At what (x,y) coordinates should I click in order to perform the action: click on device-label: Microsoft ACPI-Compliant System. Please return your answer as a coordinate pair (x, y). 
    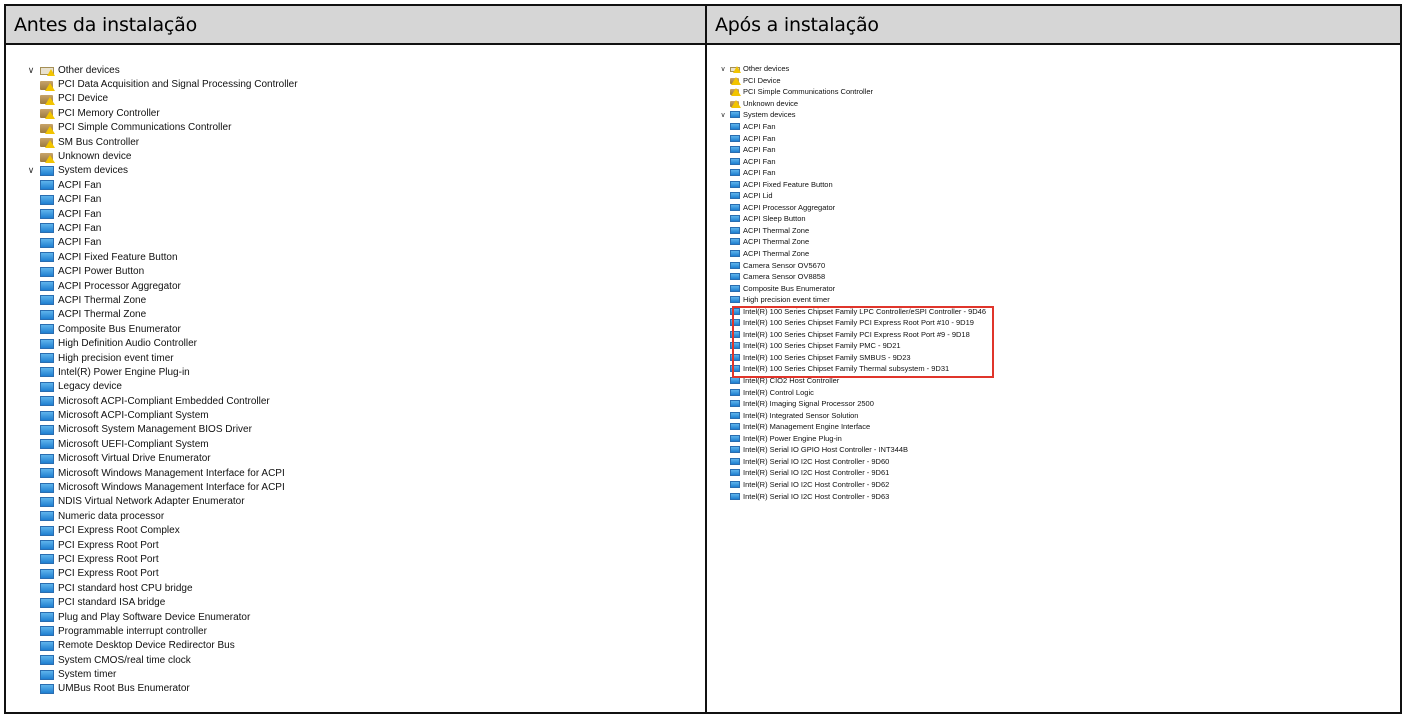
    Looking at the image, I should click on (133, 416).